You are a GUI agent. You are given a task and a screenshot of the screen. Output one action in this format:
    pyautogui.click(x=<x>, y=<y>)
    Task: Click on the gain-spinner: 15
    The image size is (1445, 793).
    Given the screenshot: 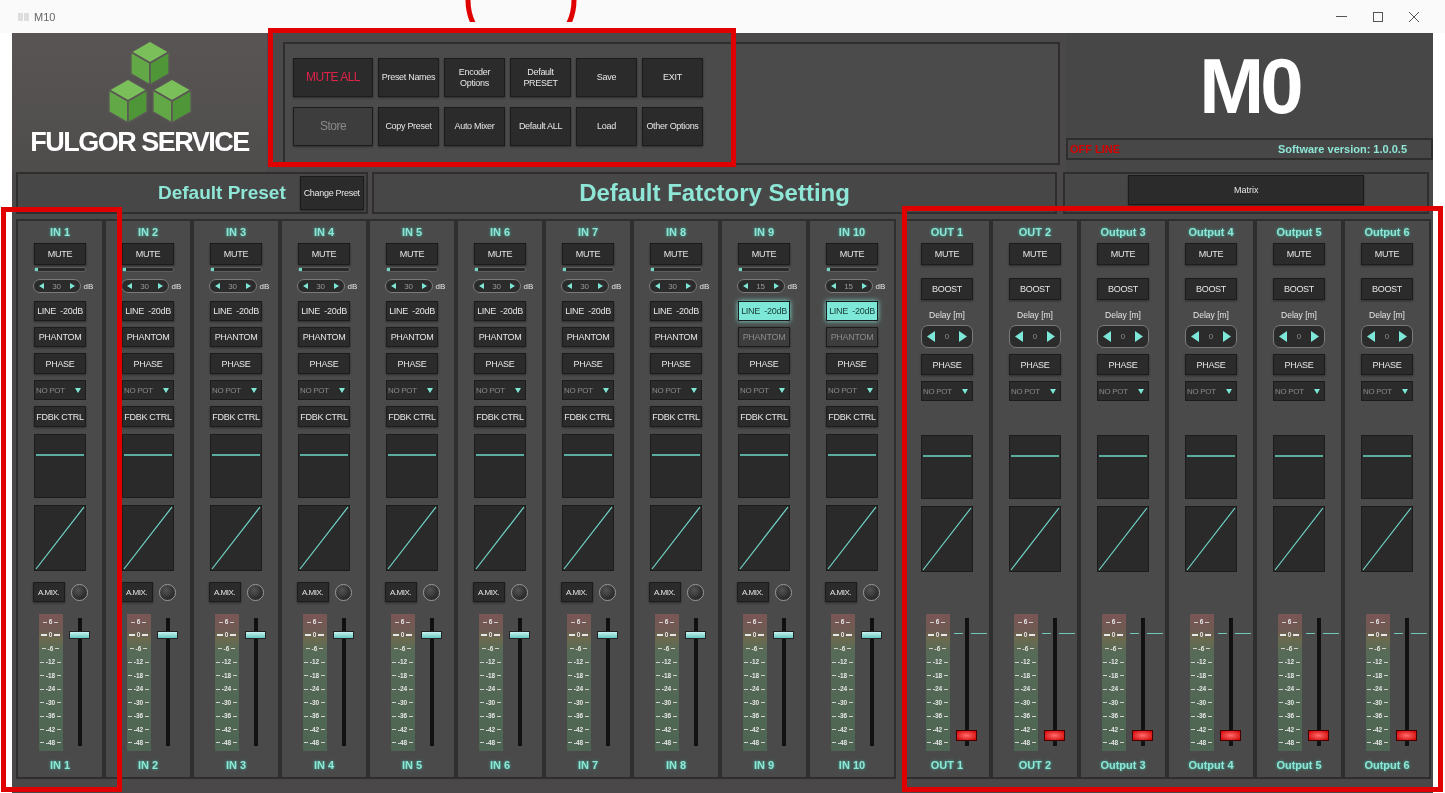 What is the action you would take?
    pyautogui.click(x=760, y=286)
    